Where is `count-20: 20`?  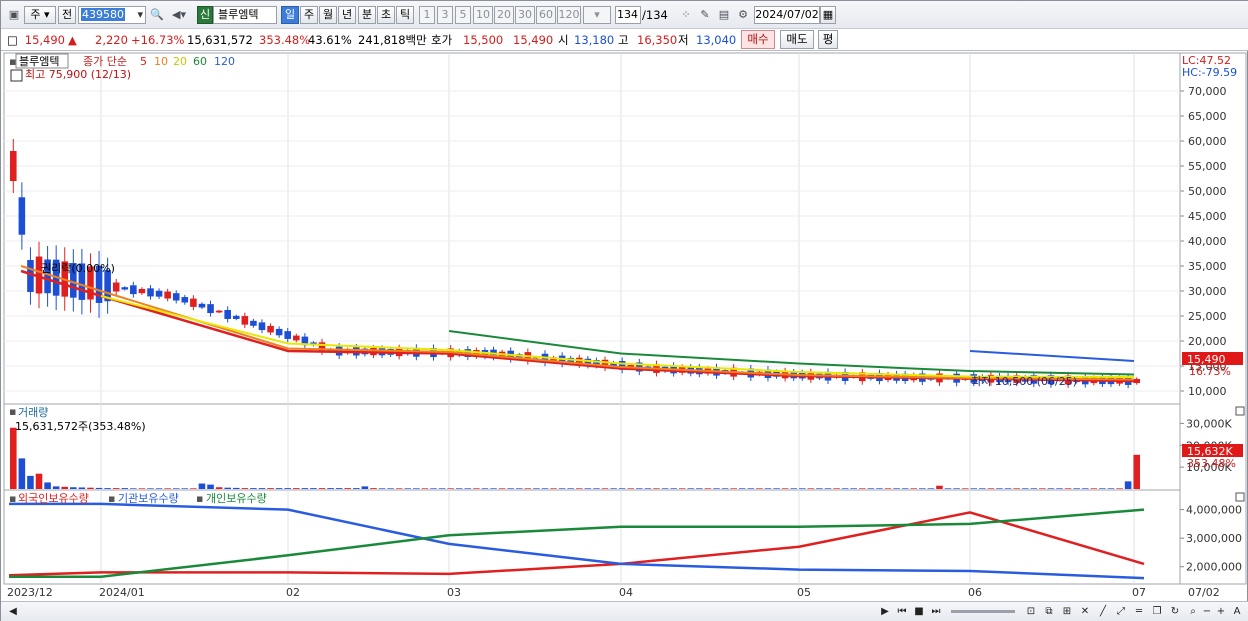
count-20: 20 is located at coordinates (504, 15).